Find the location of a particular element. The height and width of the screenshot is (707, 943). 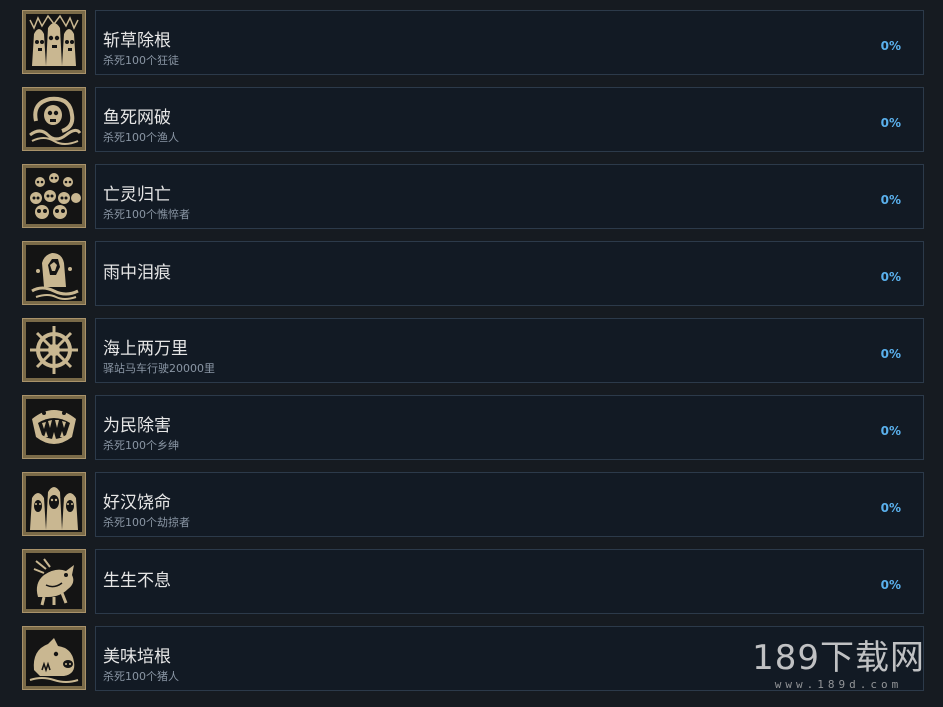

stone-hand-icon is located at coordinates (54, 273).